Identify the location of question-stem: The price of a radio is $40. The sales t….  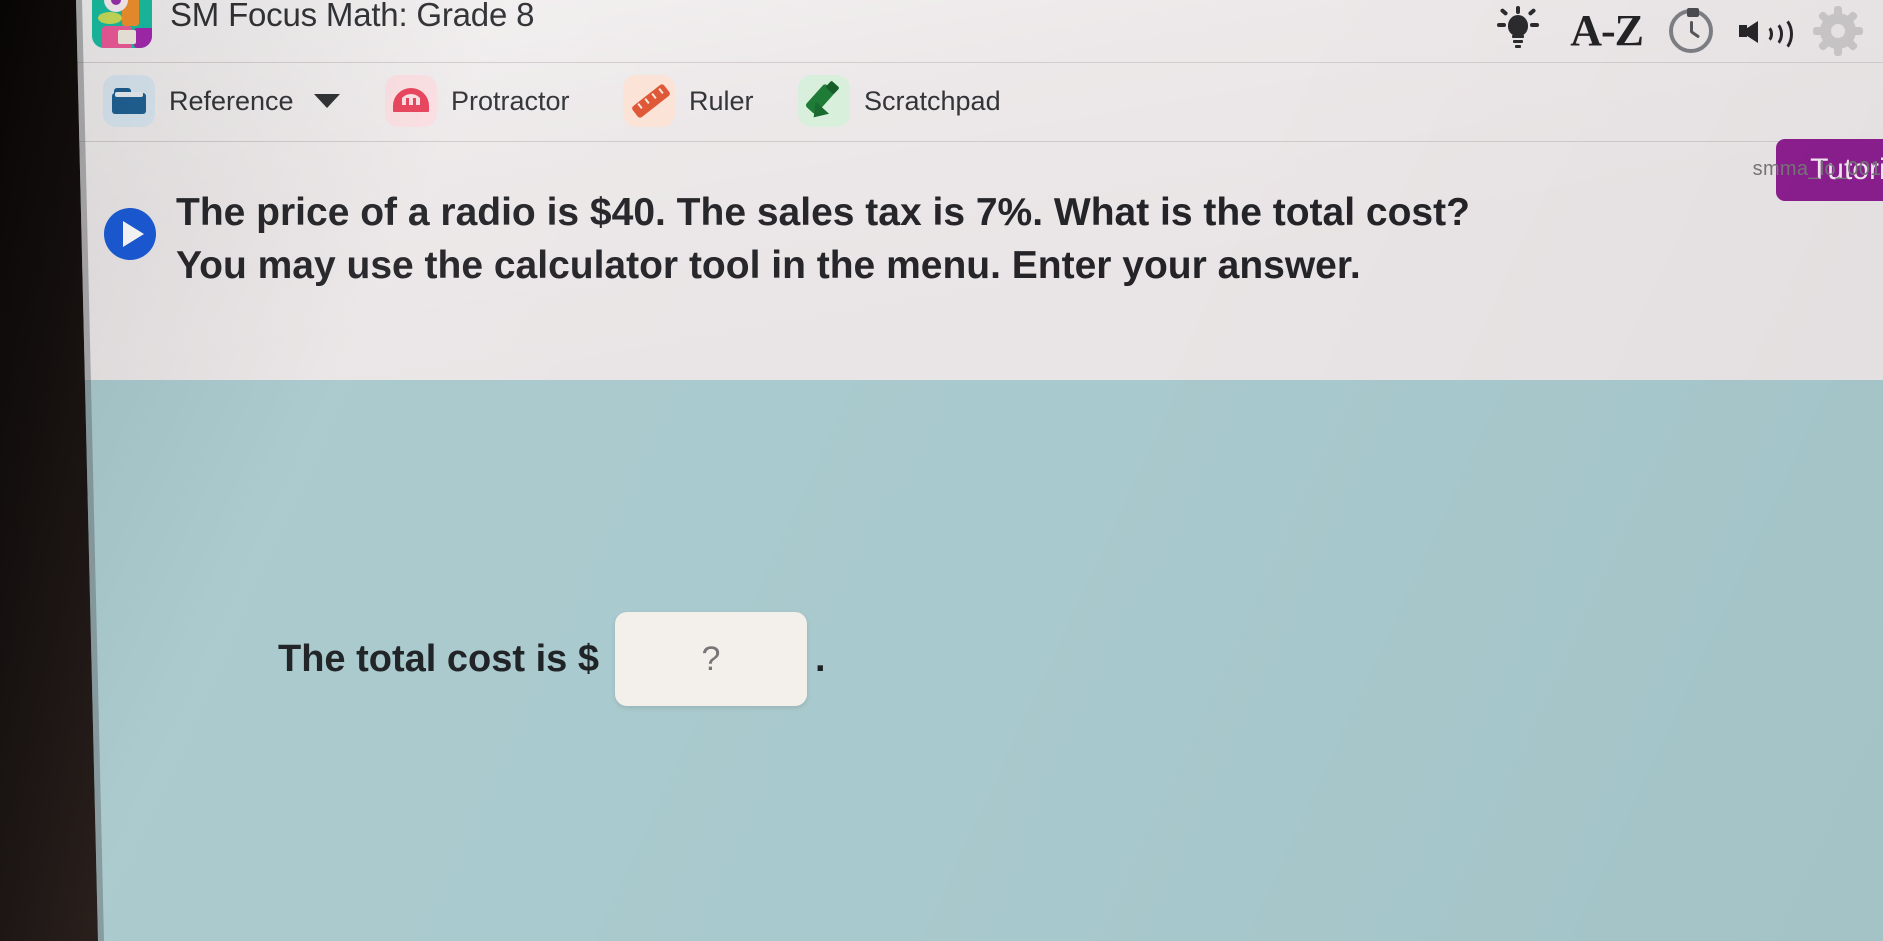
(1026, 239).